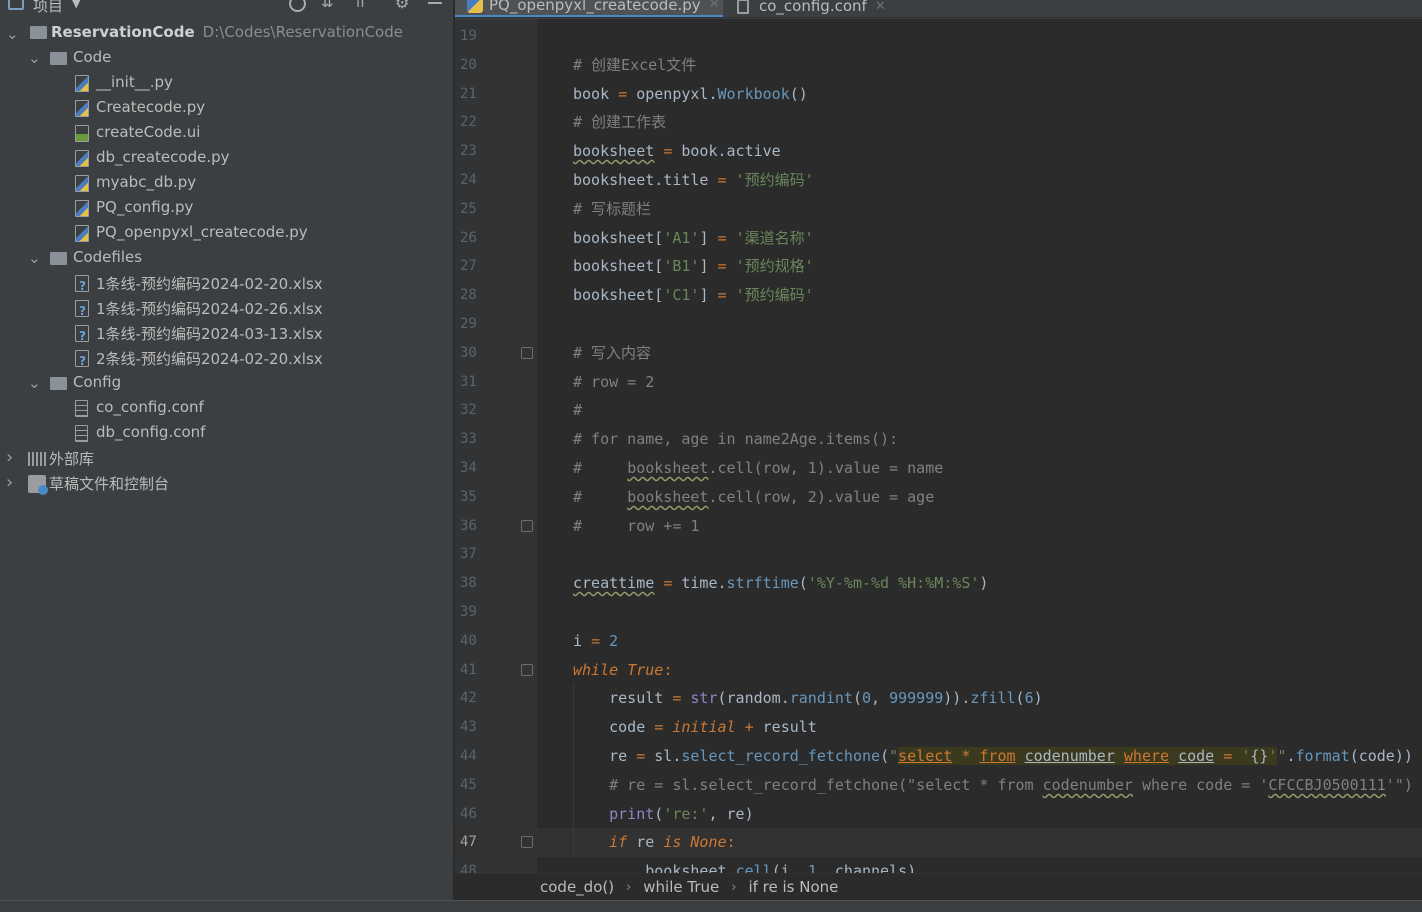 Image resolution: width=1422 pixels, height=912 pixels. I want to click on line-number: 43, so click(468, 727).